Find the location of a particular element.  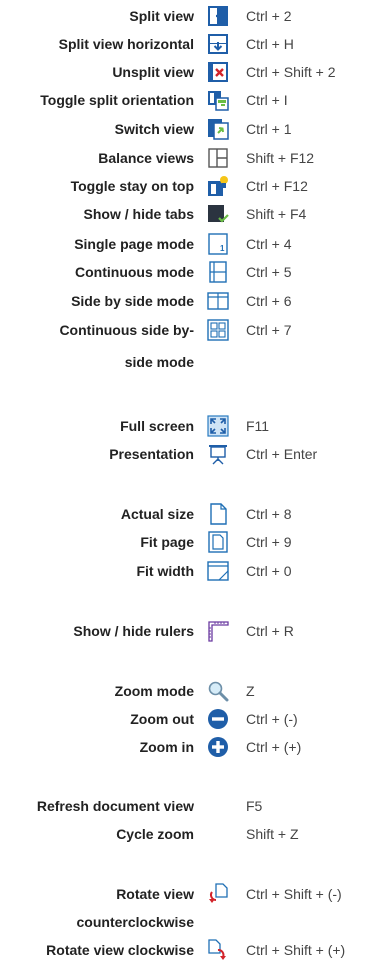

shortcut-row-continuous-side-by-side: Continuous side by- Ctrl + 7 is located at coordinates (182, 330).